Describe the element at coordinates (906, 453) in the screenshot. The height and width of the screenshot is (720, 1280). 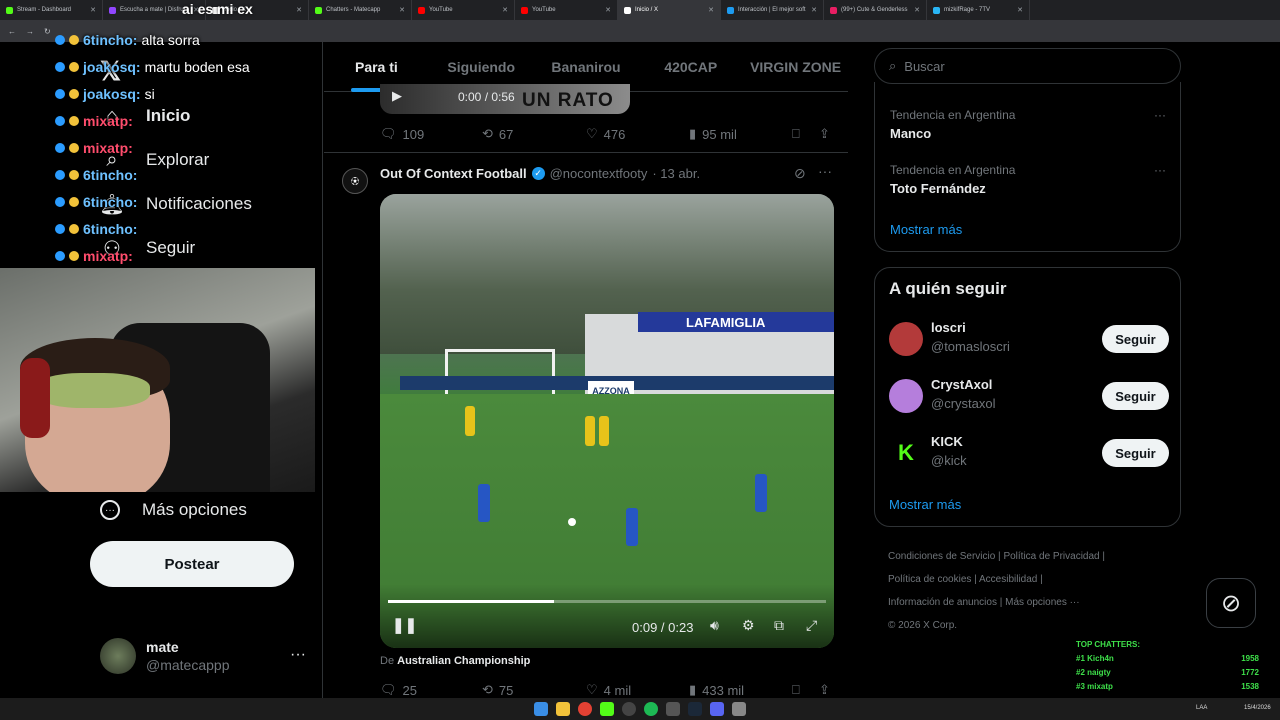
I see `avatar: K` at that location.